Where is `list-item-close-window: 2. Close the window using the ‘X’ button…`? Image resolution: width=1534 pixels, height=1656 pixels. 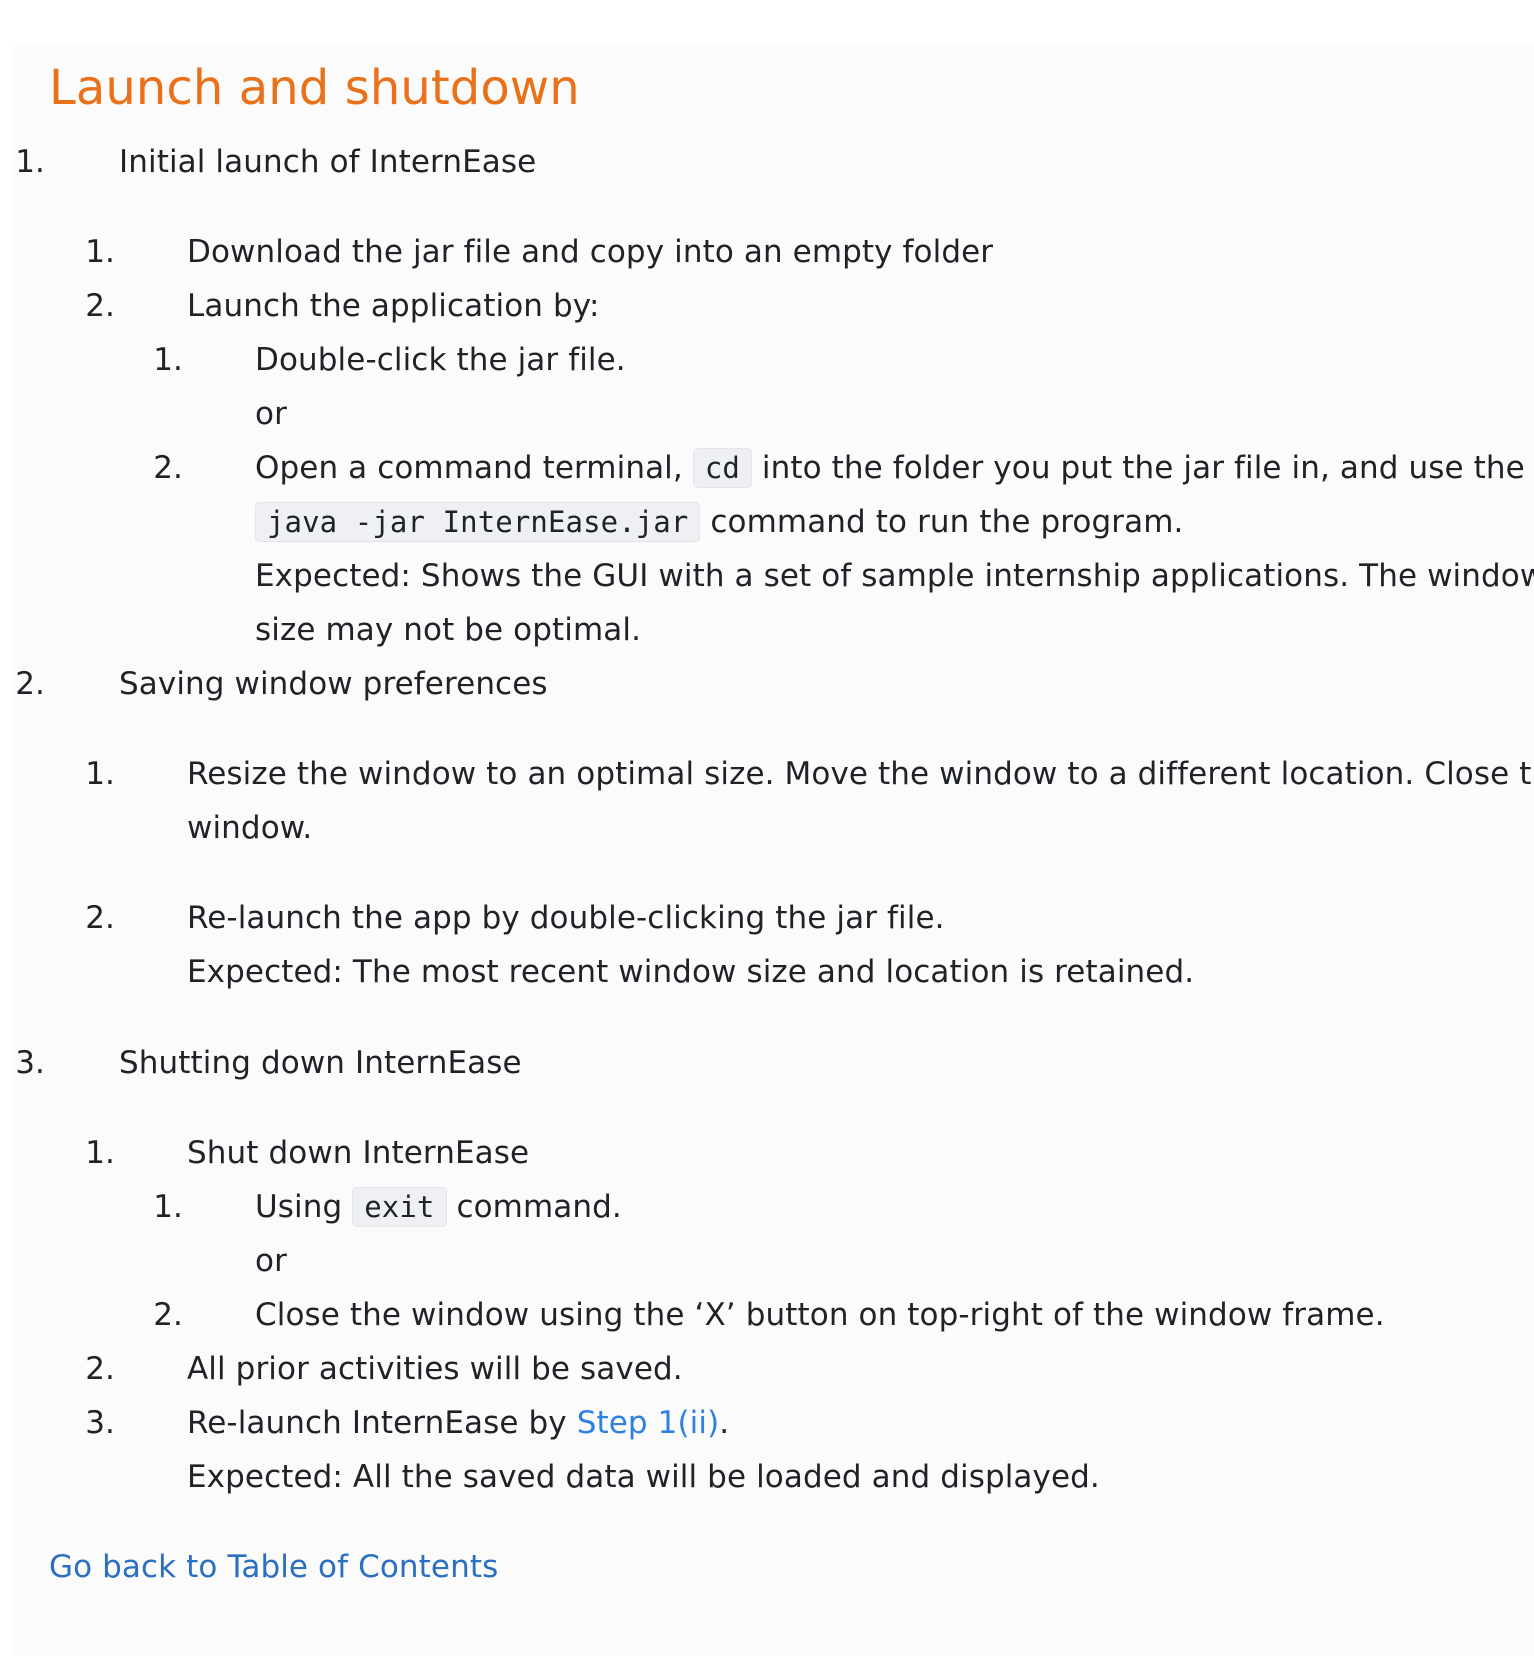
list-item-close-window: 2. Close the window using the ‘X’ button… is located at coordinates (843, 1315).